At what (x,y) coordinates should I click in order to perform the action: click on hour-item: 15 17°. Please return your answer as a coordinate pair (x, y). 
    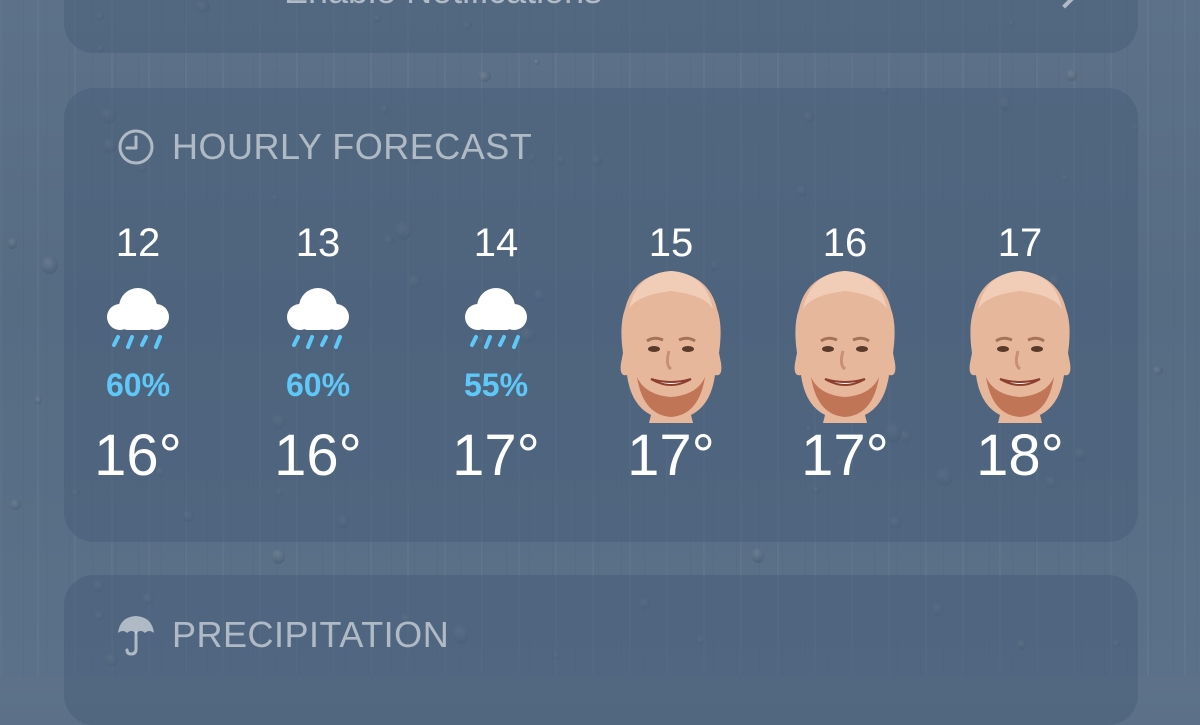
    Looking at the image, I should click on (671, 373).